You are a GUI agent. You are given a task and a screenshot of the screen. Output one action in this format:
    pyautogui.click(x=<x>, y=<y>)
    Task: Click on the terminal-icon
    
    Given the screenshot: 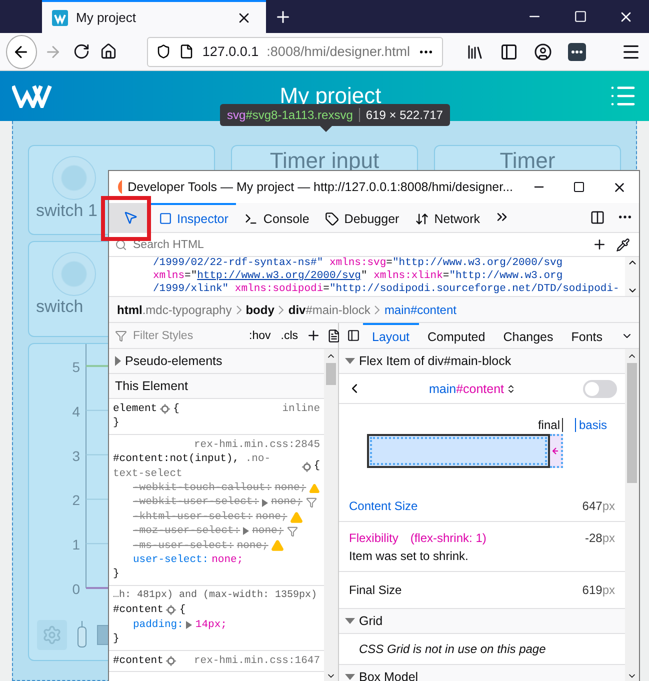 What is the action you would take?
    pyautogui.click(x=251, y=219)
    